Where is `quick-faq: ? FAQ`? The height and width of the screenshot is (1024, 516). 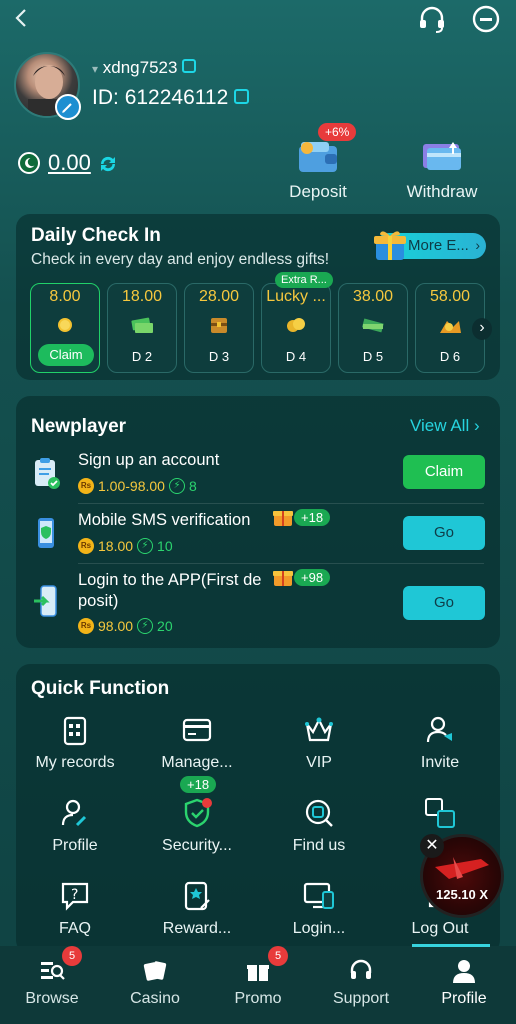
quick-faq: ? FAQ is located at coordinates (75, 909).